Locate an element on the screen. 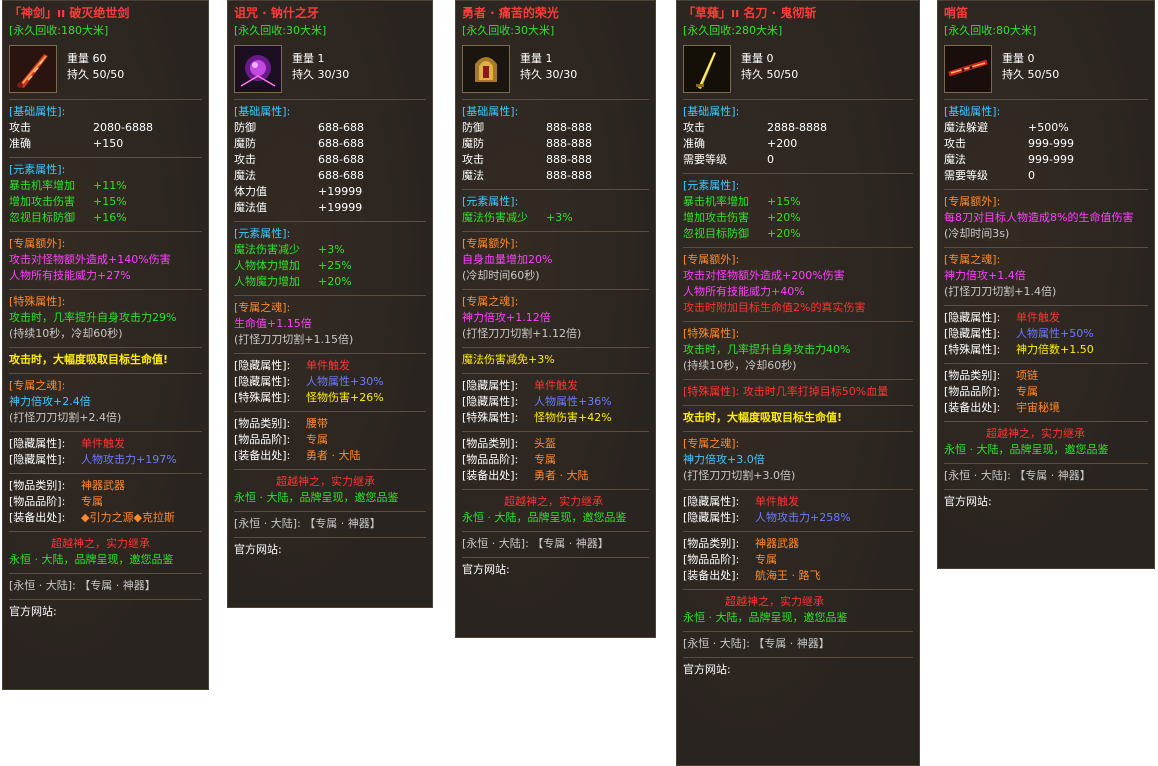  golden-helmet-icon is located at coordinates (486, 69).